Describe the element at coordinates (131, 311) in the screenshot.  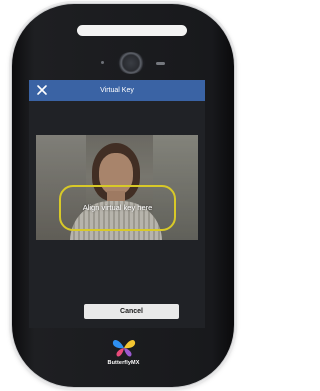
I see `cancel-button: Cancel` at that location.